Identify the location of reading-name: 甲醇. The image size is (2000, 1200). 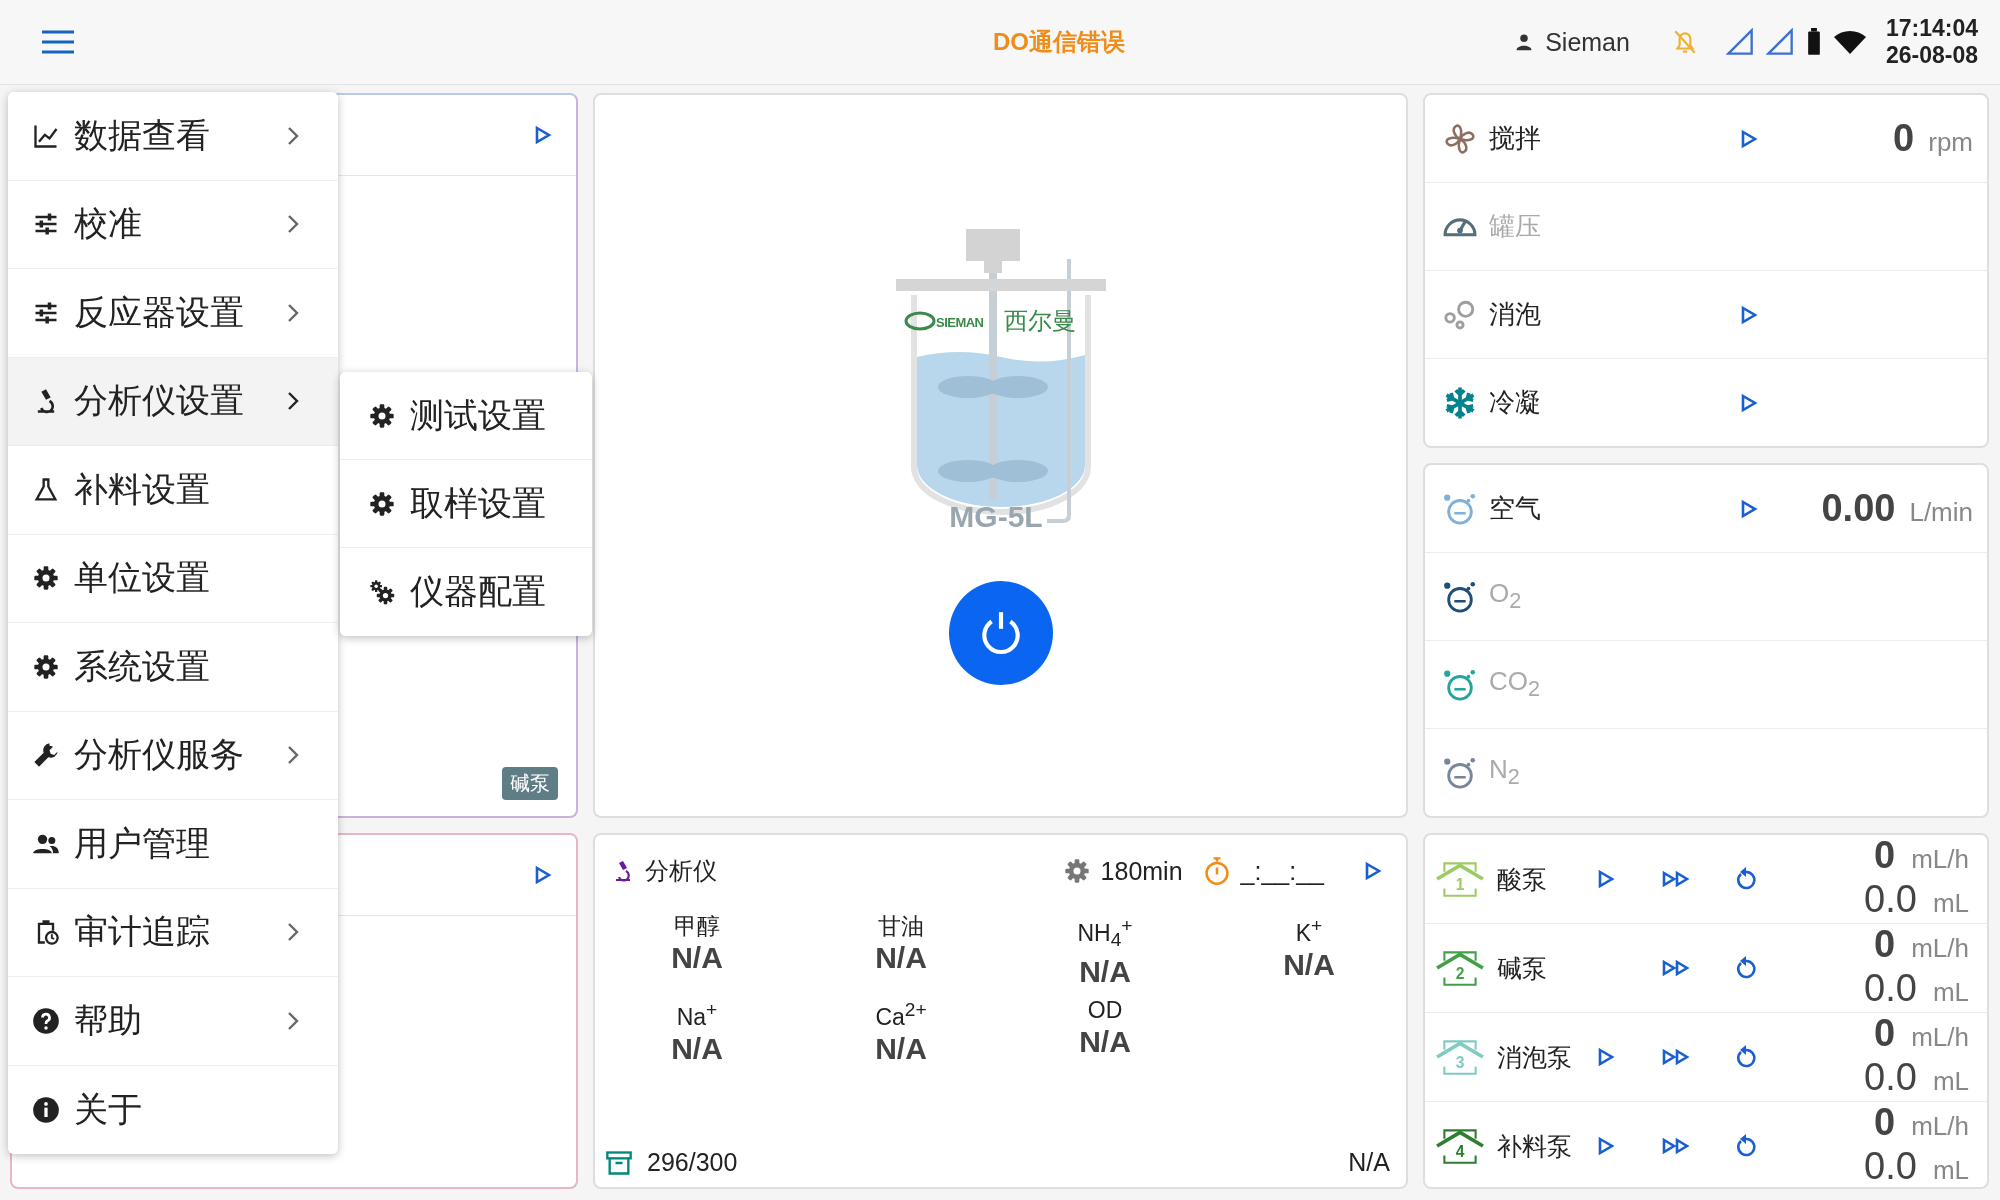
(697, 926).